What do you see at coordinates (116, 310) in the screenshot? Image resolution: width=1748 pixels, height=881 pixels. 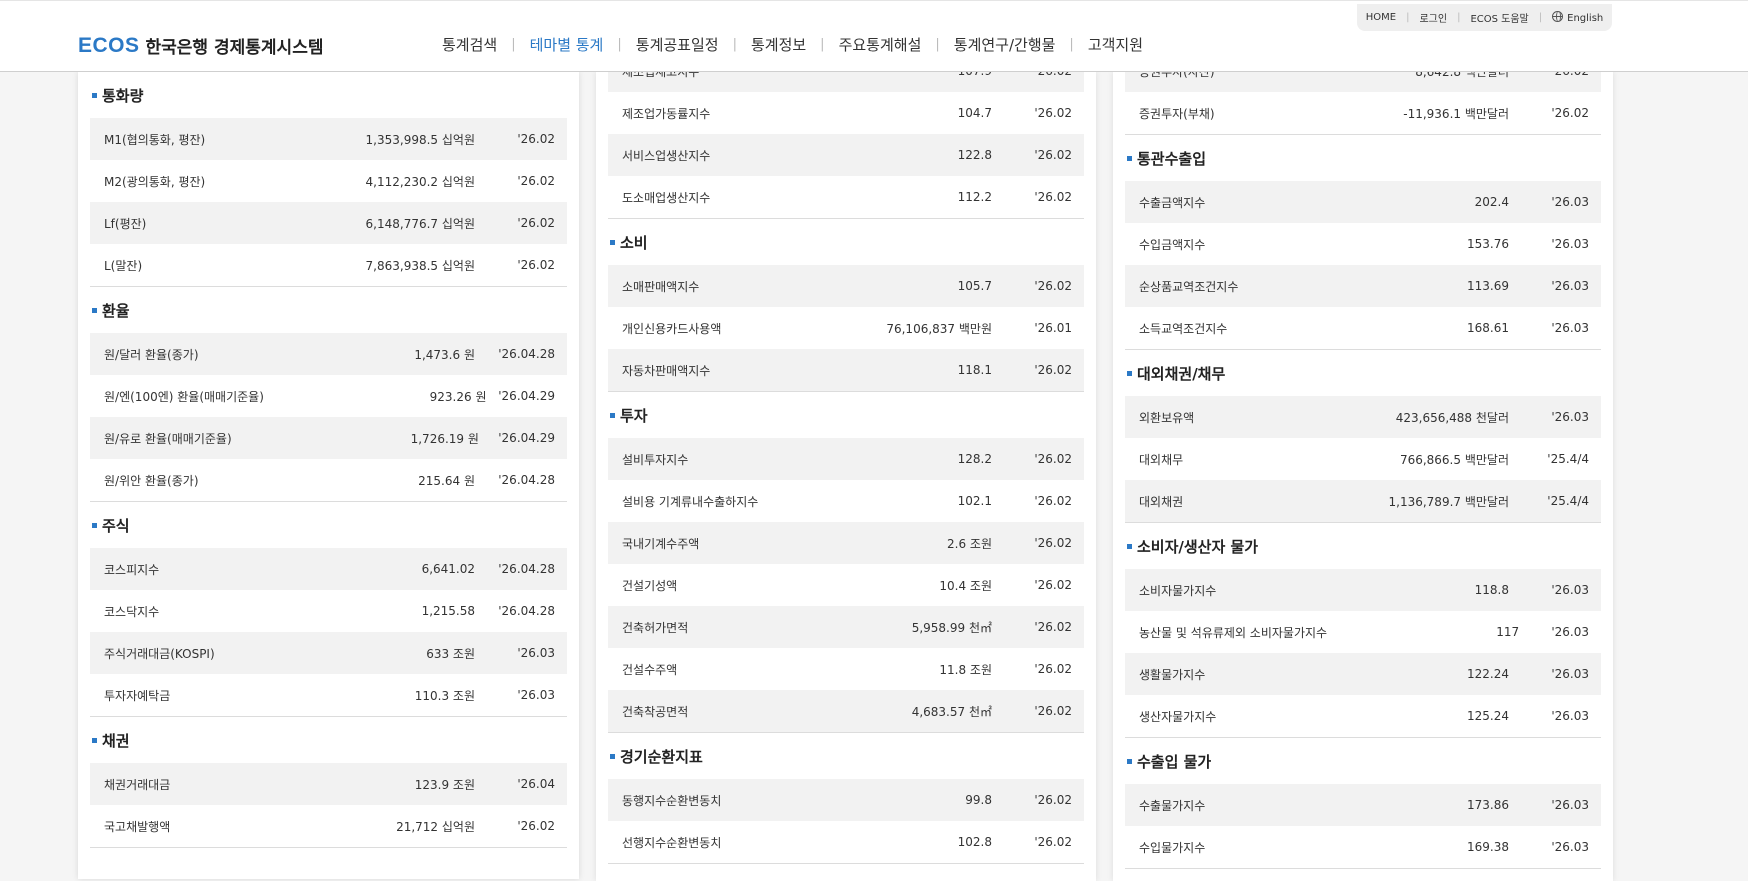 I see `section-title-text: 환율` at bounding box center [116, 310].